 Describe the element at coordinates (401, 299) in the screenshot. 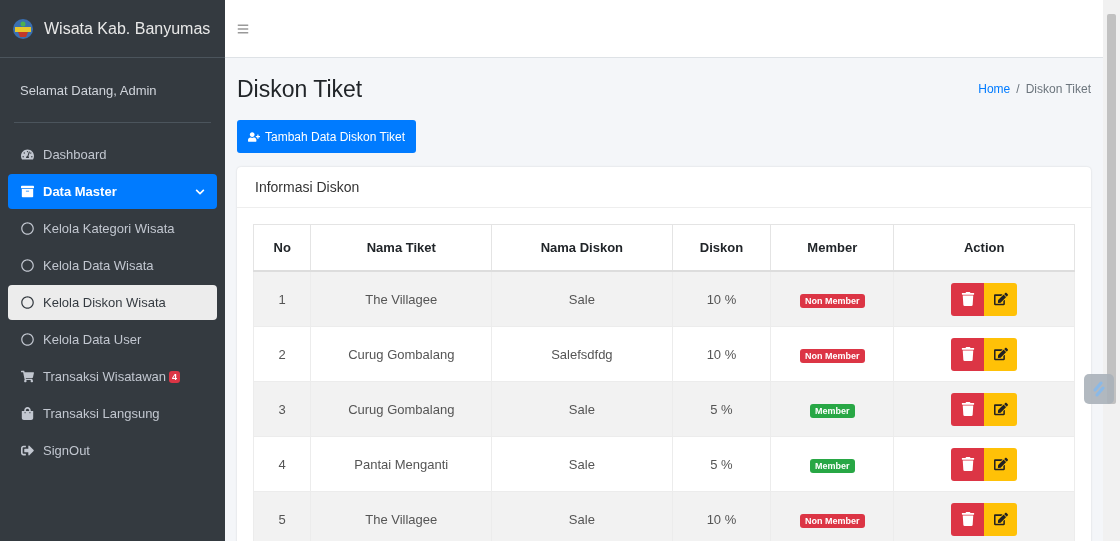

I see `table-cell: The Villagee` at that location.